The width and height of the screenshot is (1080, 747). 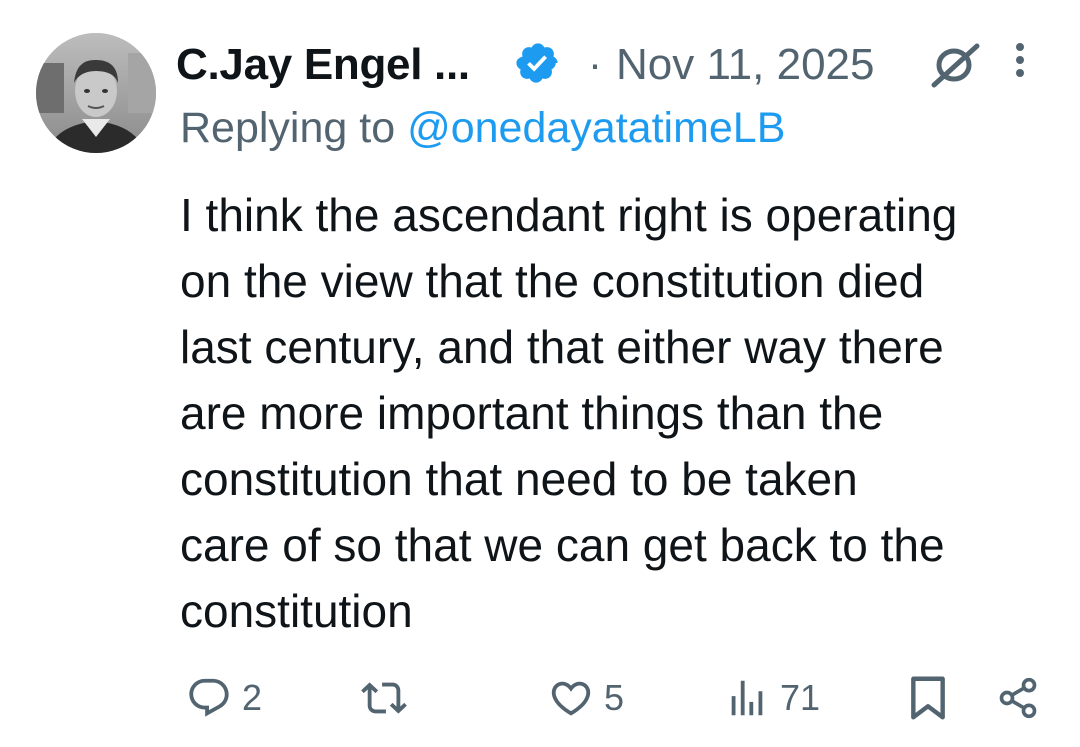 What do you see at coordinates (800, 697) in the screenshot?
I see `views-count: 71` at bounding box center [800, 697].